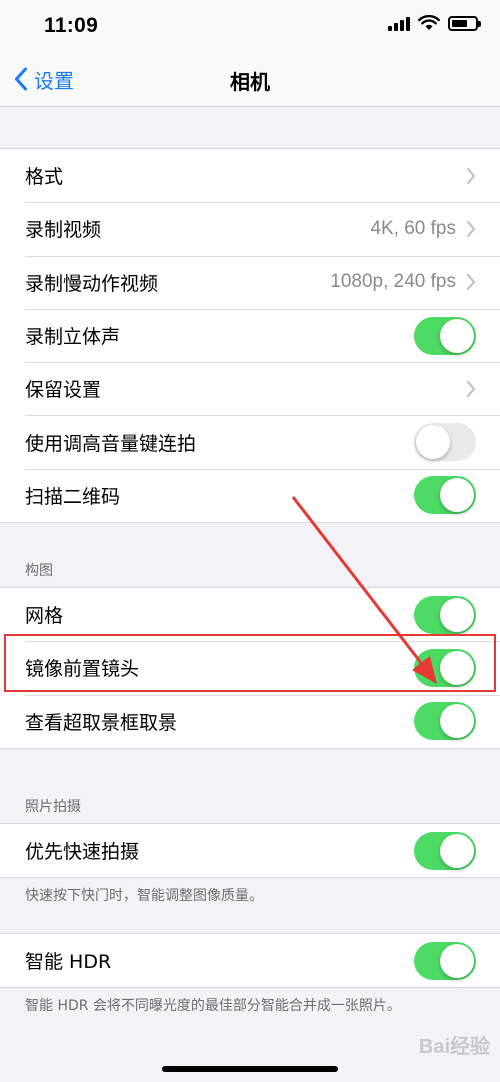  I want to click on smart-hdr-toggle, so click(445, 960).